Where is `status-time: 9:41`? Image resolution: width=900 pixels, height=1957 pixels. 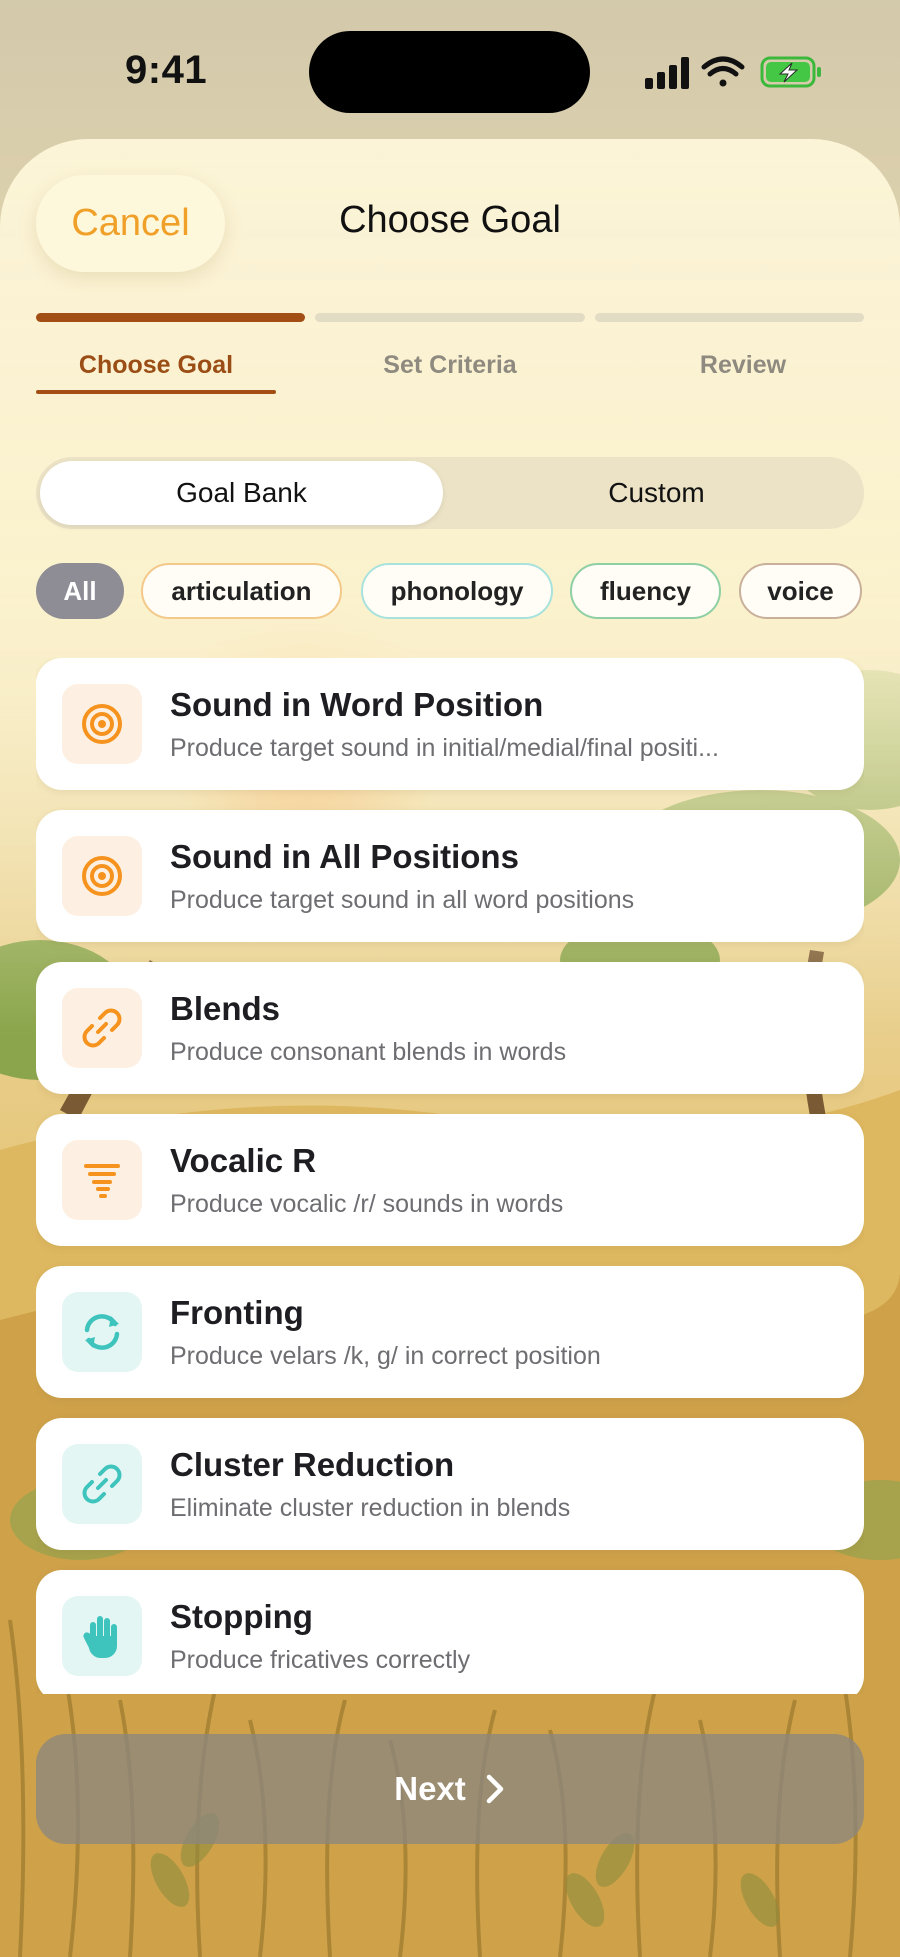
status-time: 9:41 is located at coordinates (166, 70).